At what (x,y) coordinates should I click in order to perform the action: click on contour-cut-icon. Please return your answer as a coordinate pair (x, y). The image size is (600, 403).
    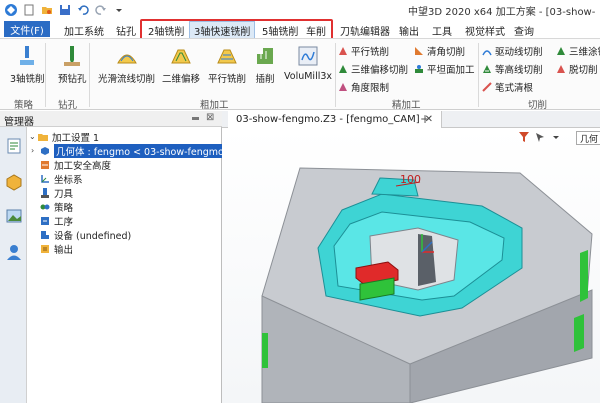
    Looking at the image, I should click on (487, 69).